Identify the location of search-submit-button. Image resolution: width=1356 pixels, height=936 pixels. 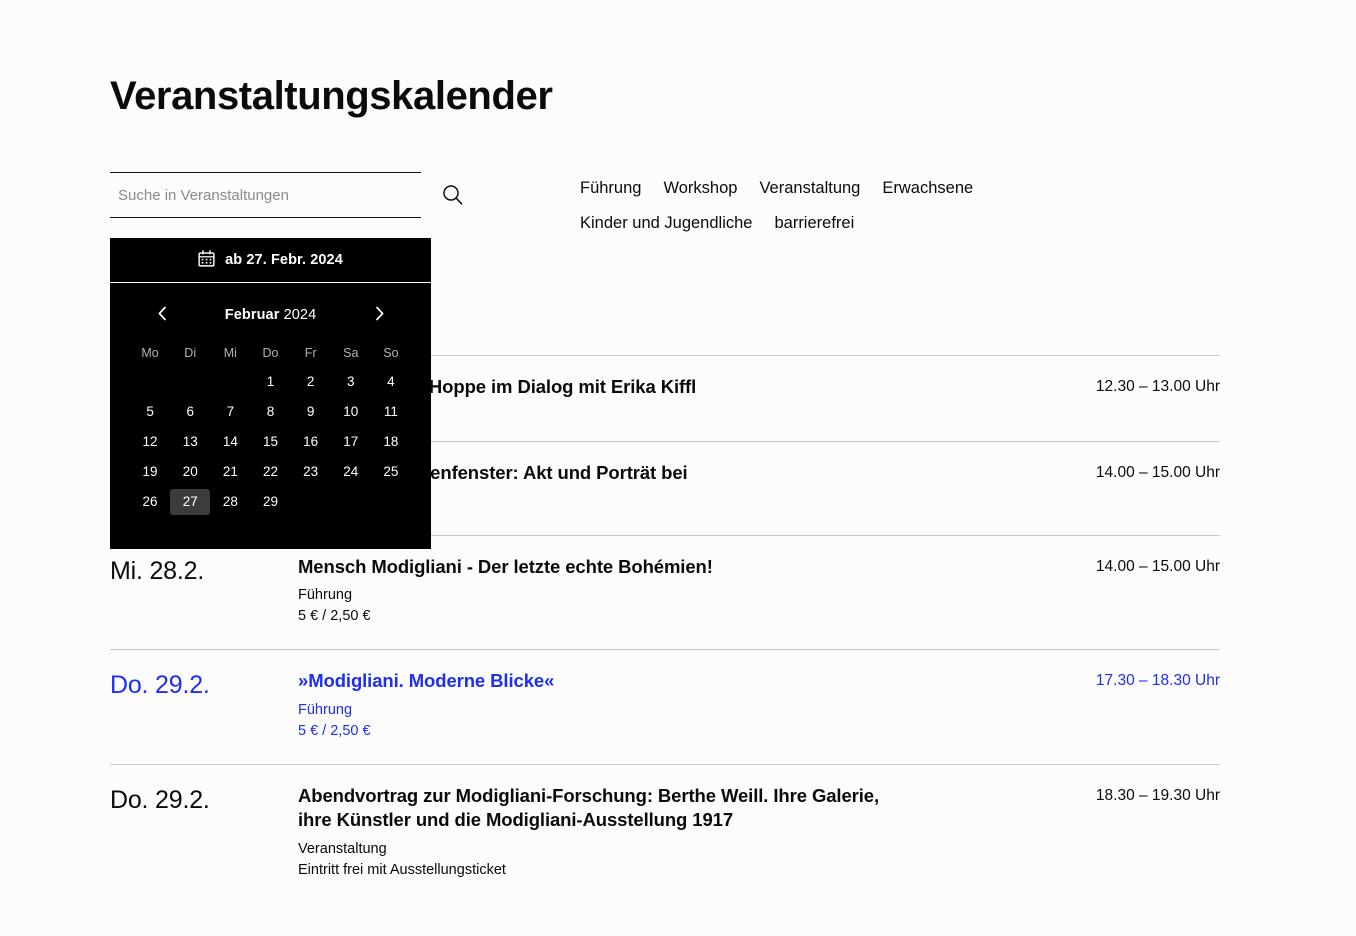
(452, 196).